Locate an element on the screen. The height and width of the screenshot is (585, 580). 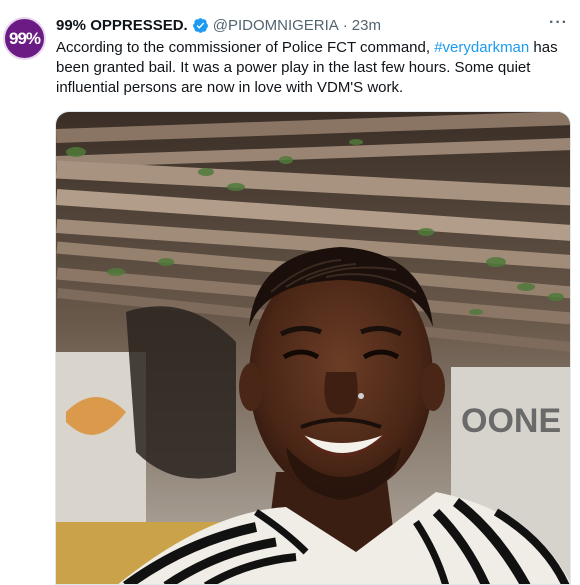
display-name: 99% OPPRESSED. is located at coordinates (122, 25).